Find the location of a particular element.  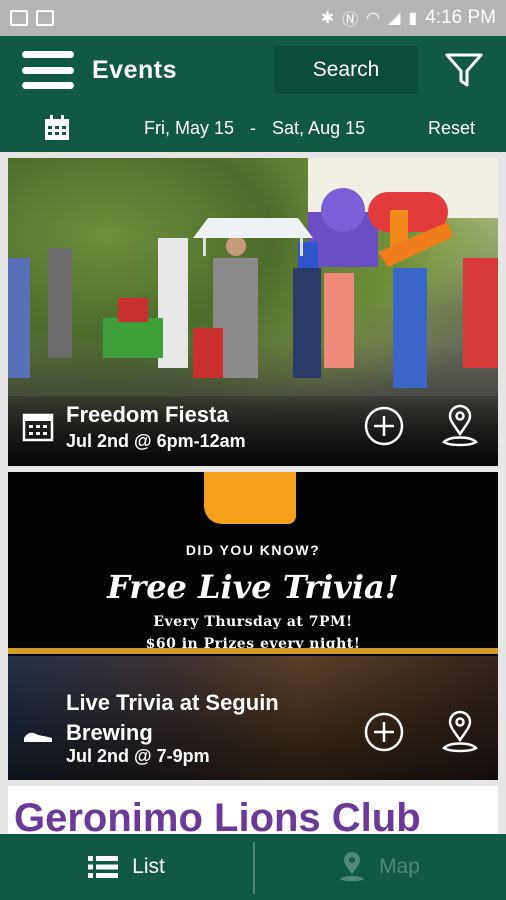

page-title: Events is located at coordinates (134, 69).